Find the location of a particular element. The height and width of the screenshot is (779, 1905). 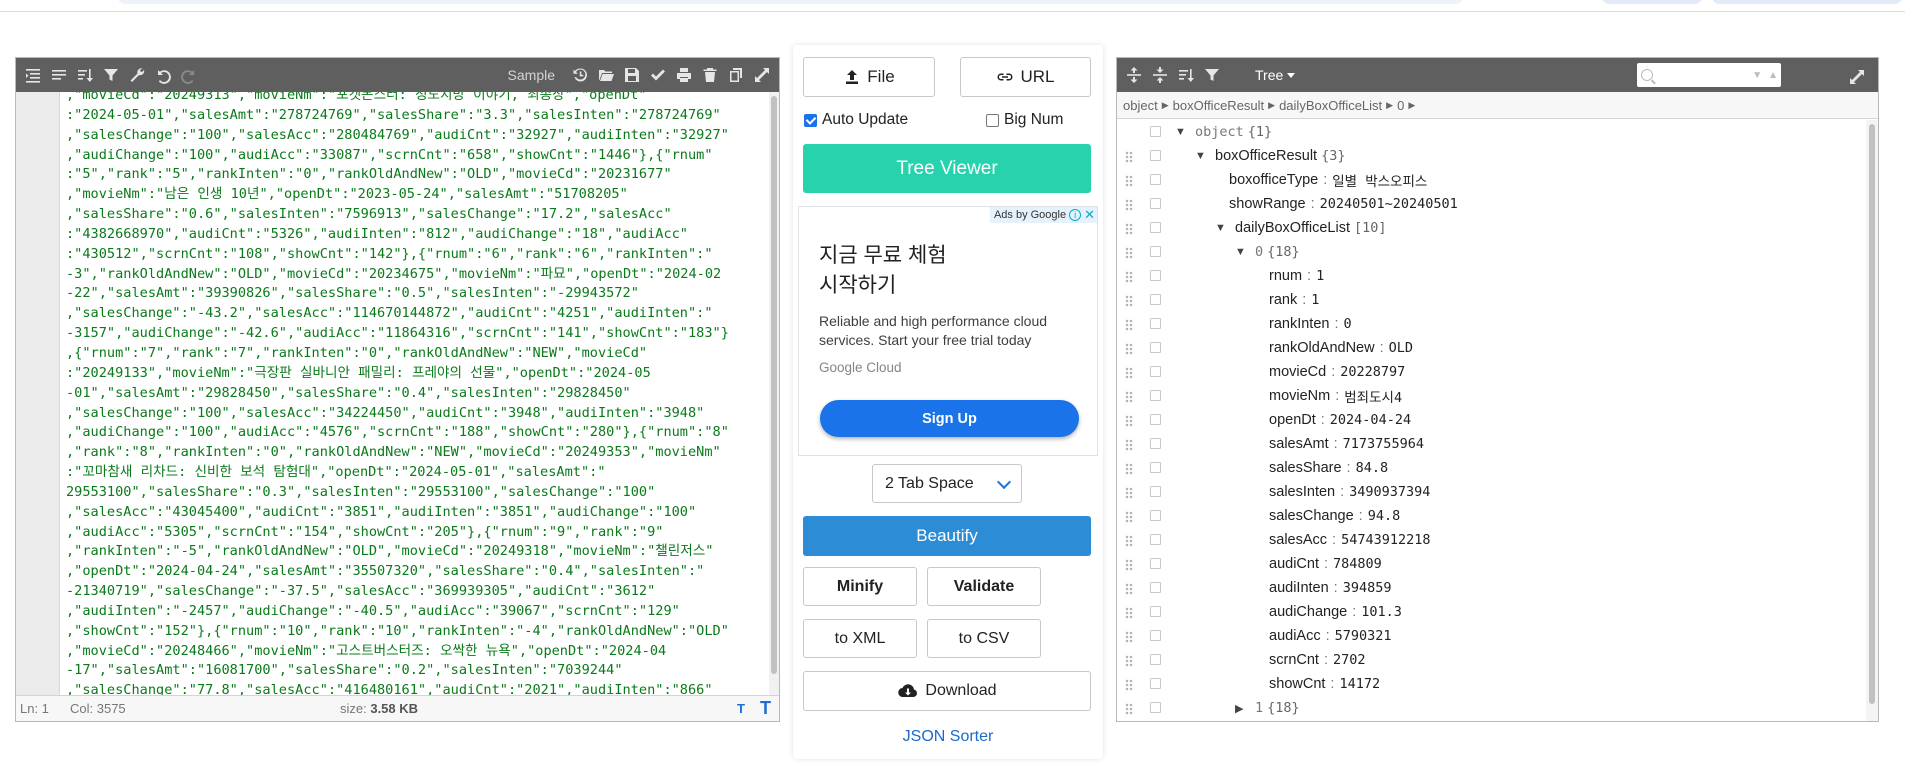

tree-row: movieCd:20228797 is located at coordinates (1491, 372).